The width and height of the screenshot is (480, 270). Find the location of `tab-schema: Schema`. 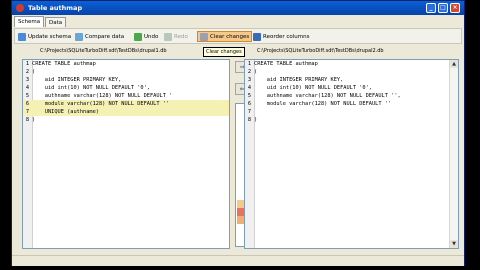

tab-schema: Schema is located at coordinates (29, 21).